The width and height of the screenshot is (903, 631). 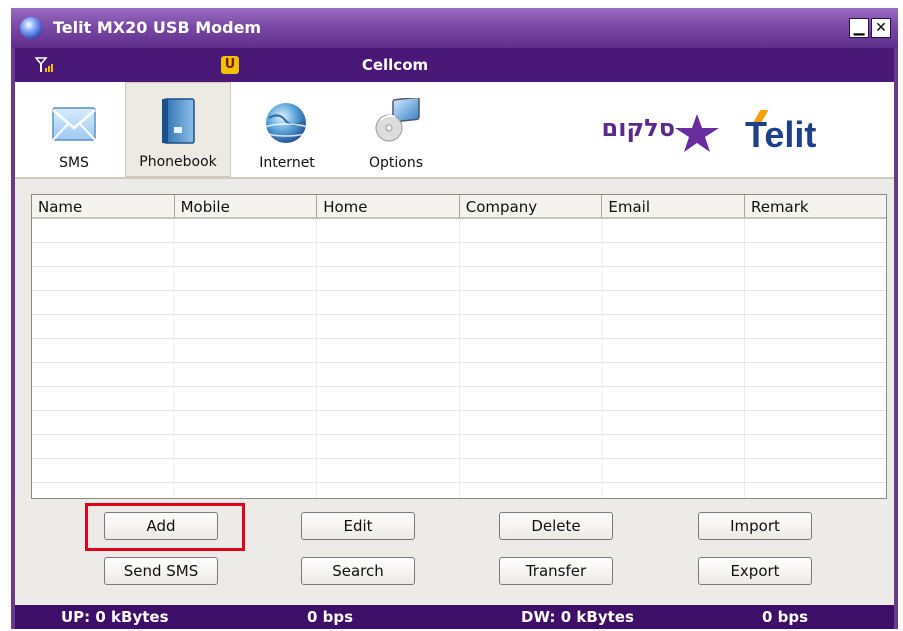 I want to click on delete-button: Delete, so click(x=556, y=526).